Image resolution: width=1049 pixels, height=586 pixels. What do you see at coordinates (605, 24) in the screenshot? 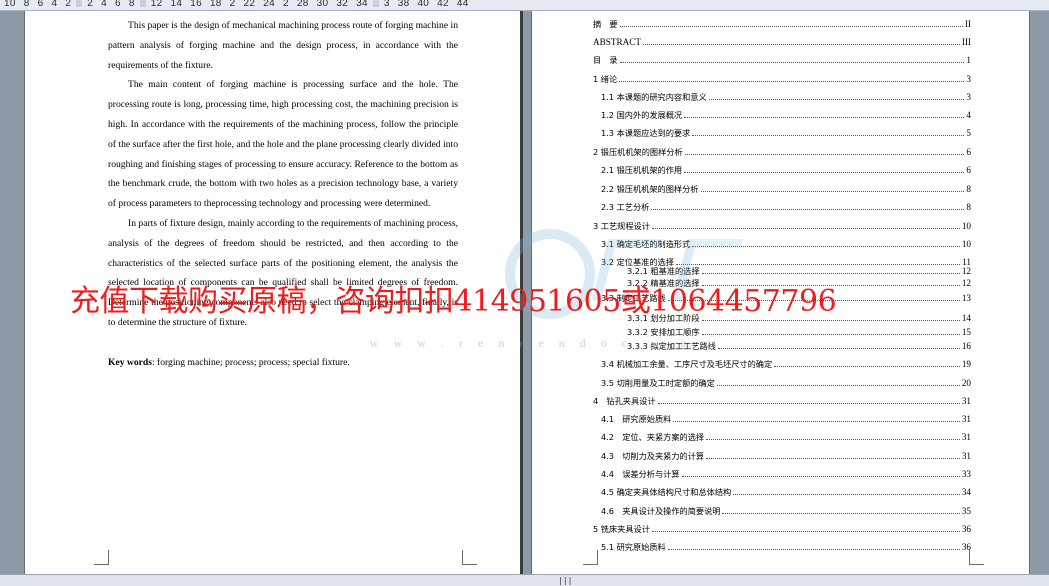
I see `toc-entry-label: 摘 要` at bounding box center [605, 24].